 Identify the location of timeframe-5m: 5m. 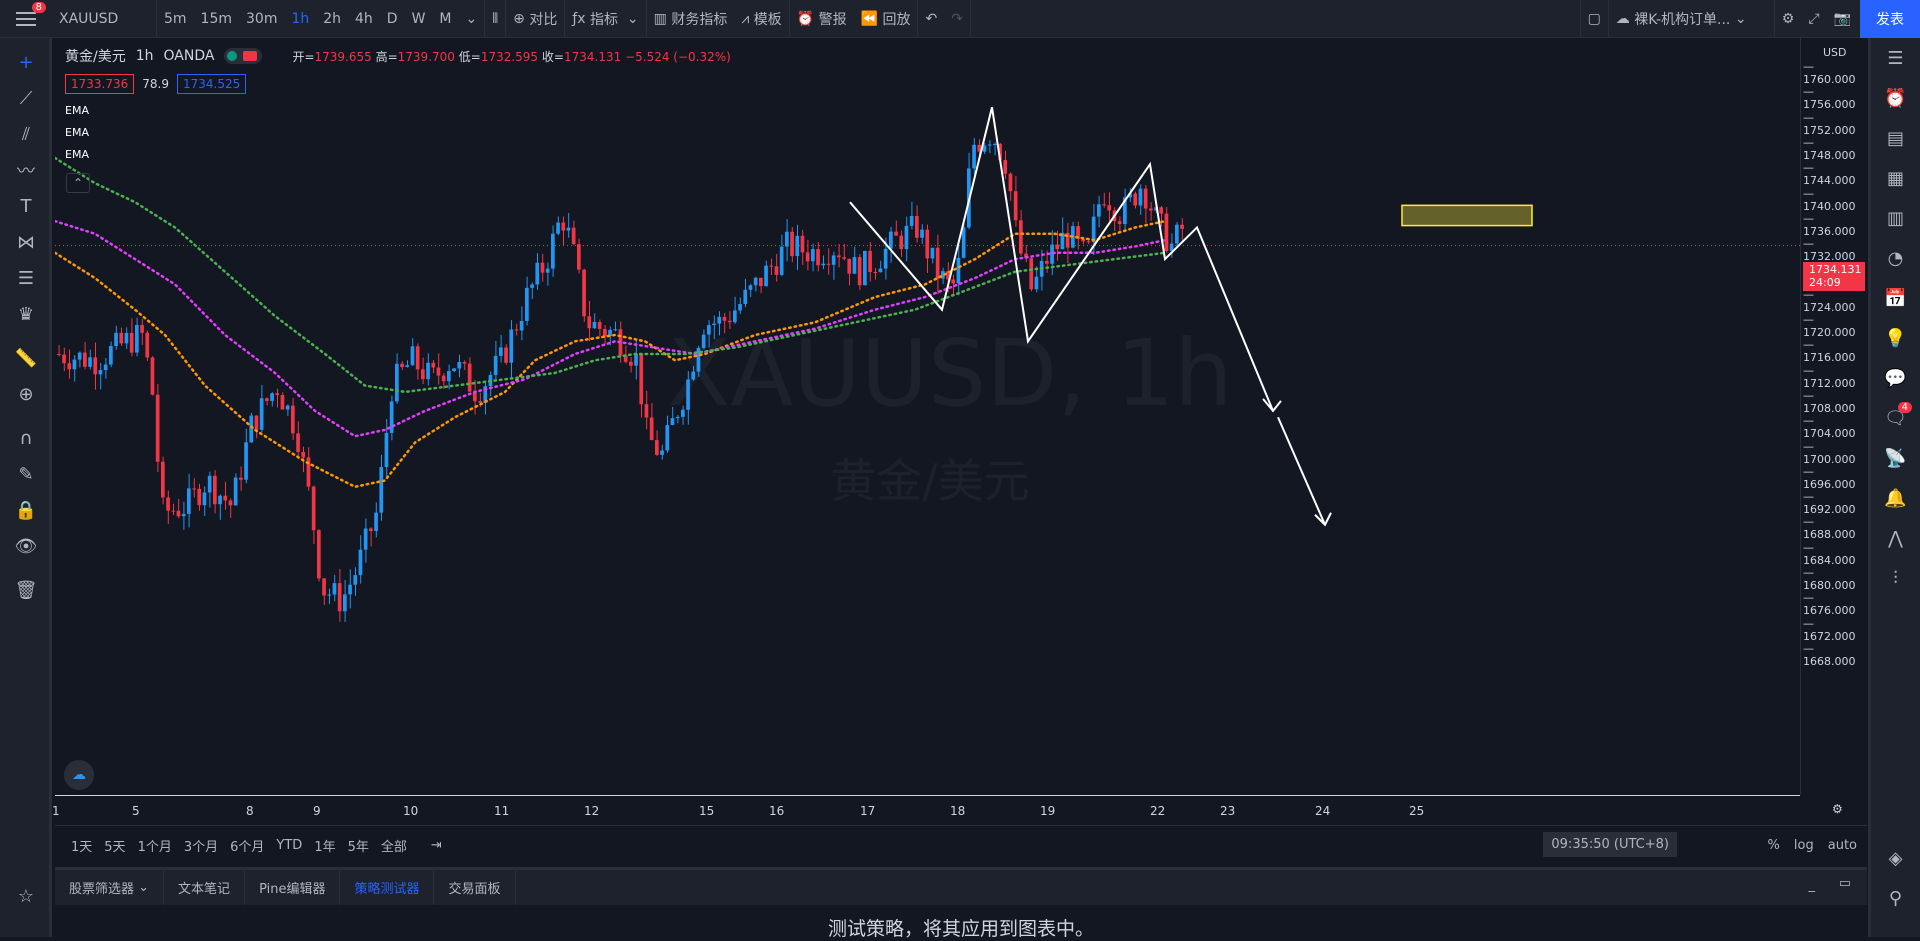
(175, 19).